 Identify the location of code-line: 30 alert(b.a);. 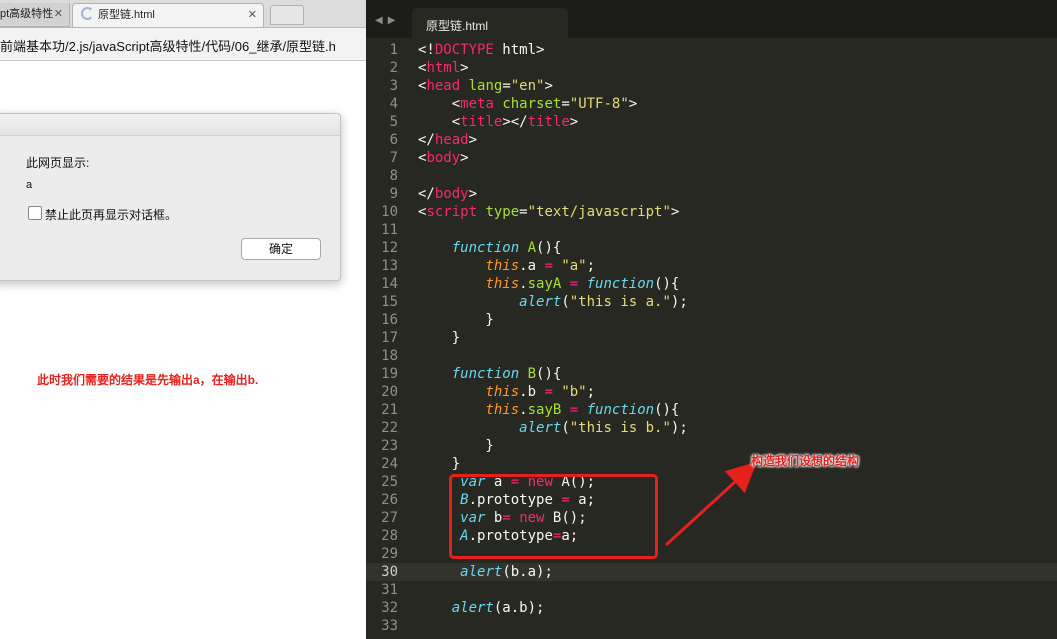
(711, 572).